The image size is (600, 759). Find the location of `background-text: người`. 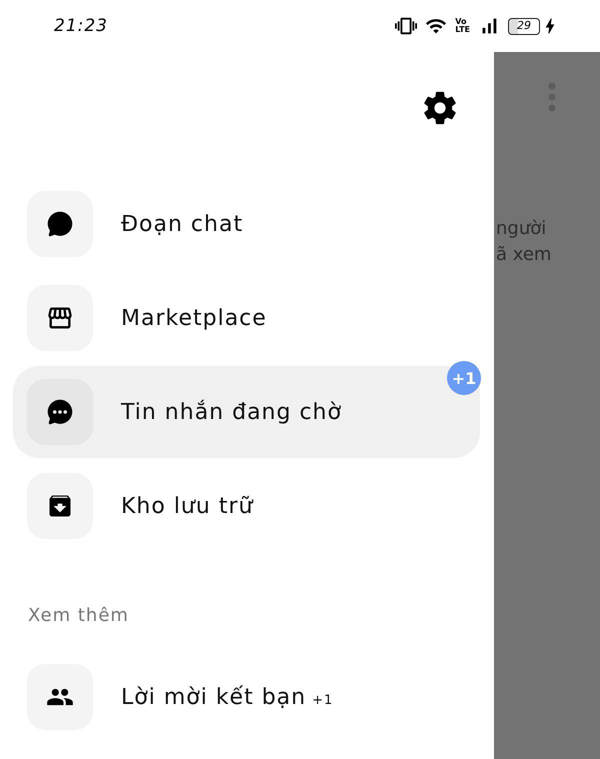

background-text: người is located at coordinates (522, 229).